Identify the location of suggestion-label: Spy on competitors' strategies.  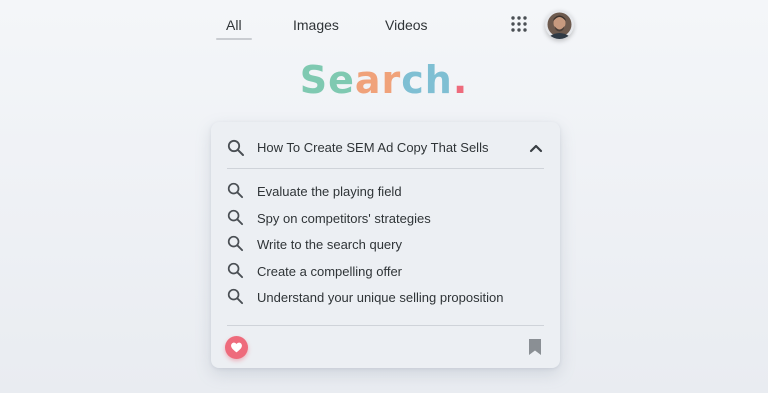
(344, 218).